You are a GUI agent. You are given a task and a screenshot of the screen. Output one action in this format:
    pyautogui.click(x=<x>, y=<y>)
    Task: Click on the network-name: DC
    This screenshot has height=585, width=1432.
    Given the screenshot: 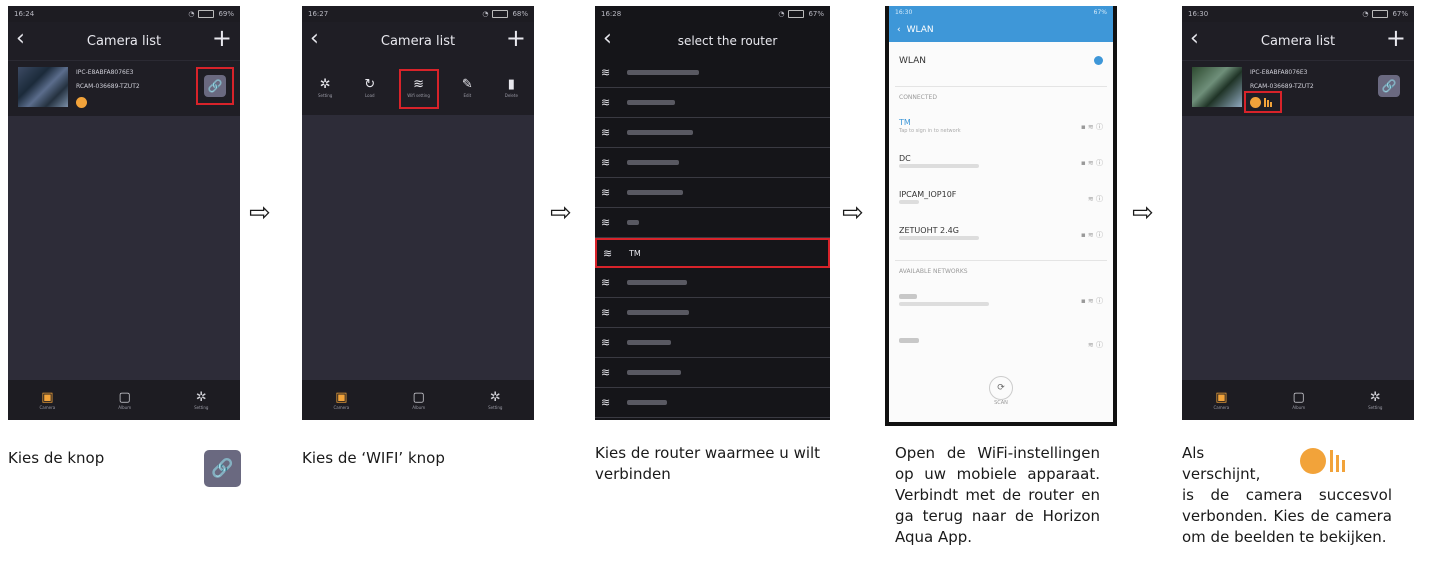 What is the action you would take?
    pyautogui.click(x=905, y=158)
    